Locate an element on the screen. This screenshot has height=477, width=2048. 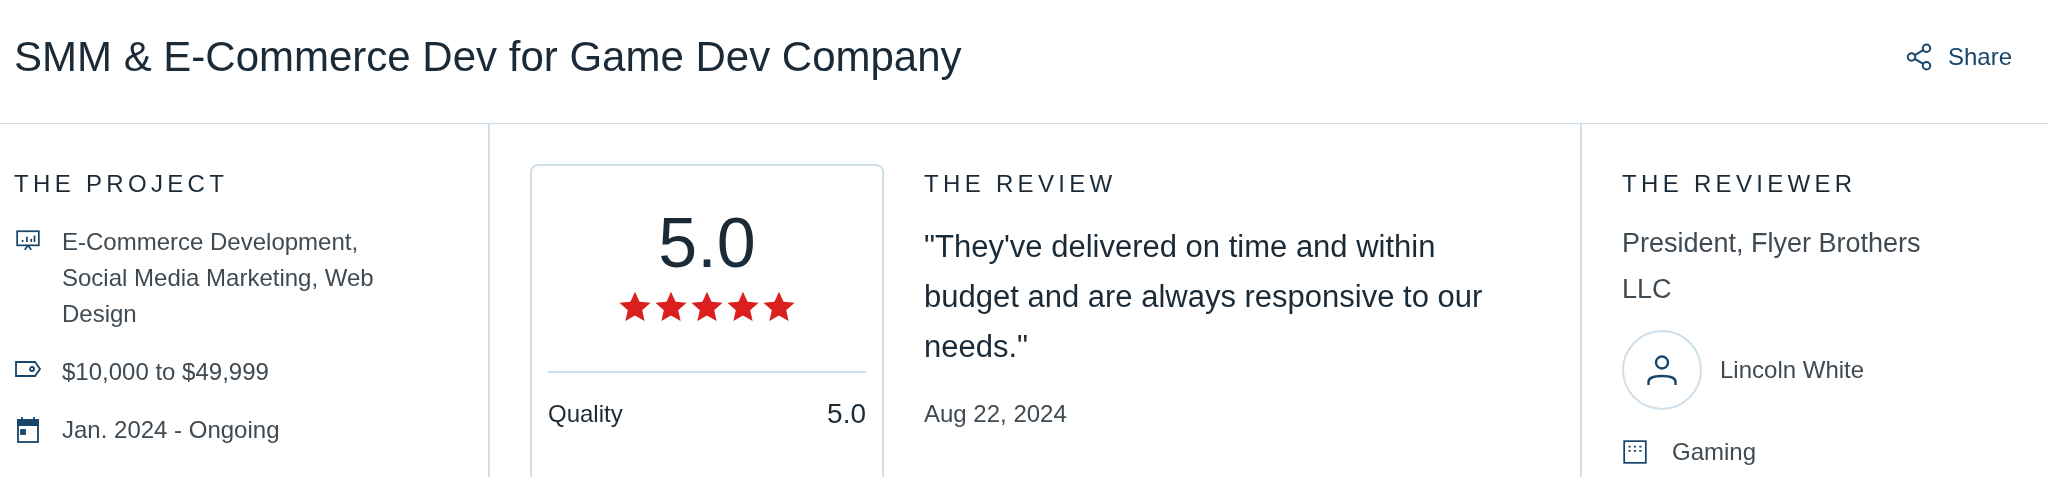
review-date: Aug 22, 2024 is located at coordinates (996, 414).